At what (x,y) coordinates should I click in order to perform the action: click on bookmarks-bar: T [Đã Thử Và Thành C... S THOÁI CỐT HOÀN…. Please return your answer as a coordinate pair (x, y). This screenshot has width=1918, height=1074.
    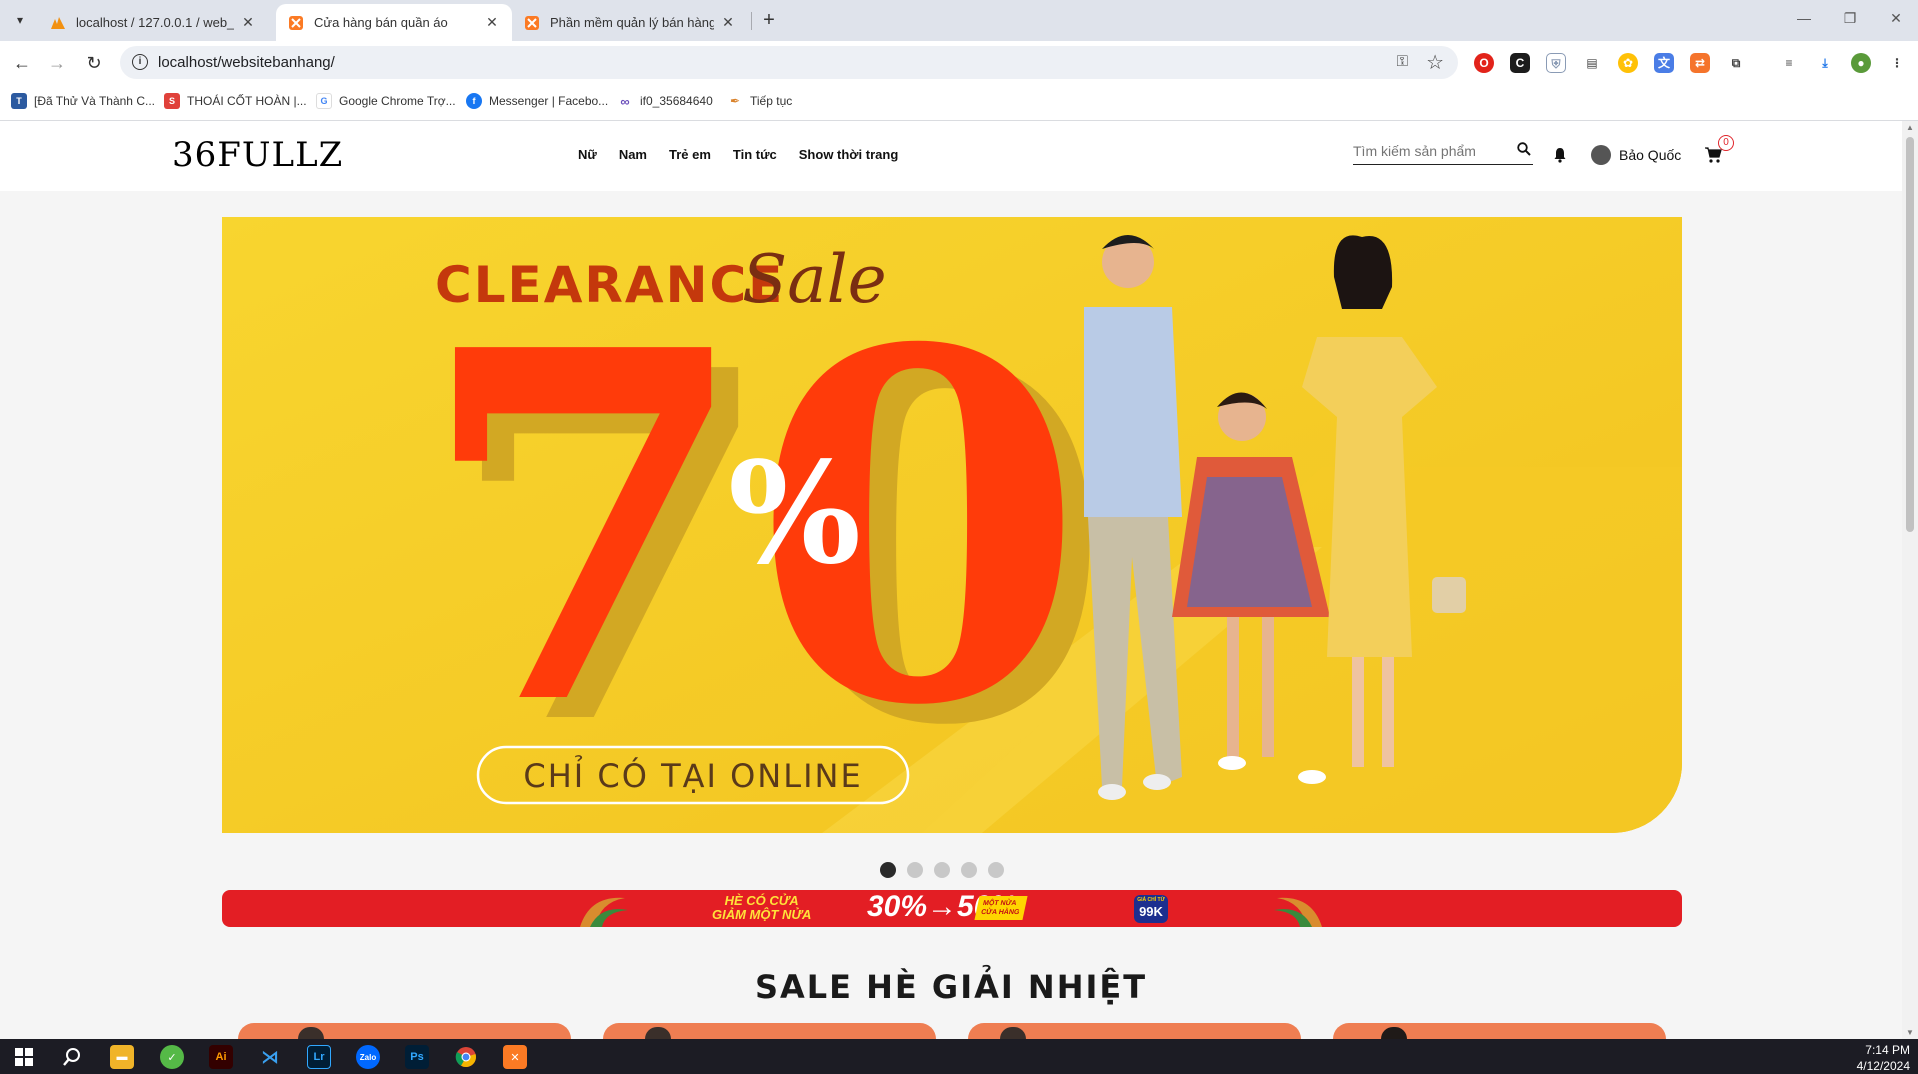
    Looking at the image, I should click on (959, 102).